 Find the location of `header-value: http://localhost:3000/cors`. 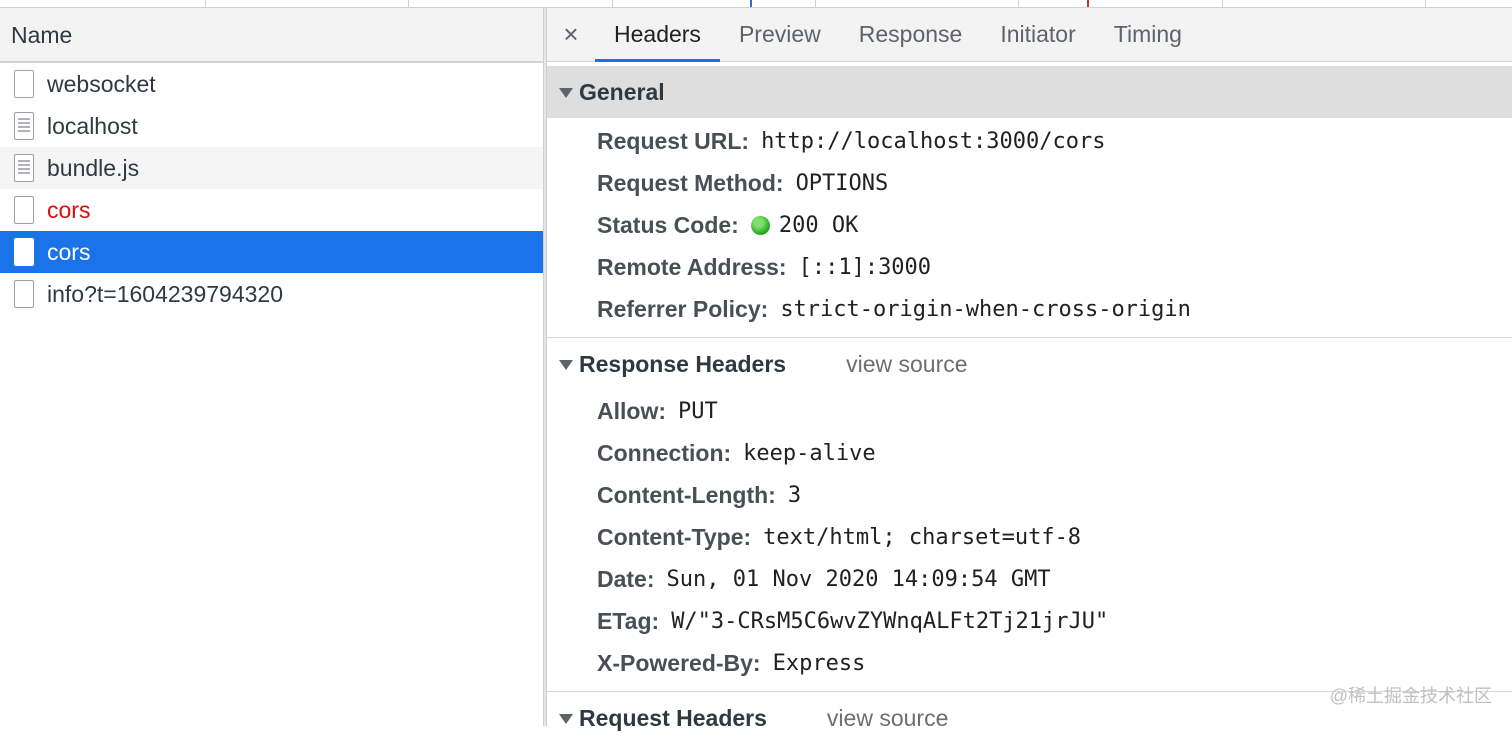

header-value: http://localhost:3000/cors is located at coordinates (933, 141).